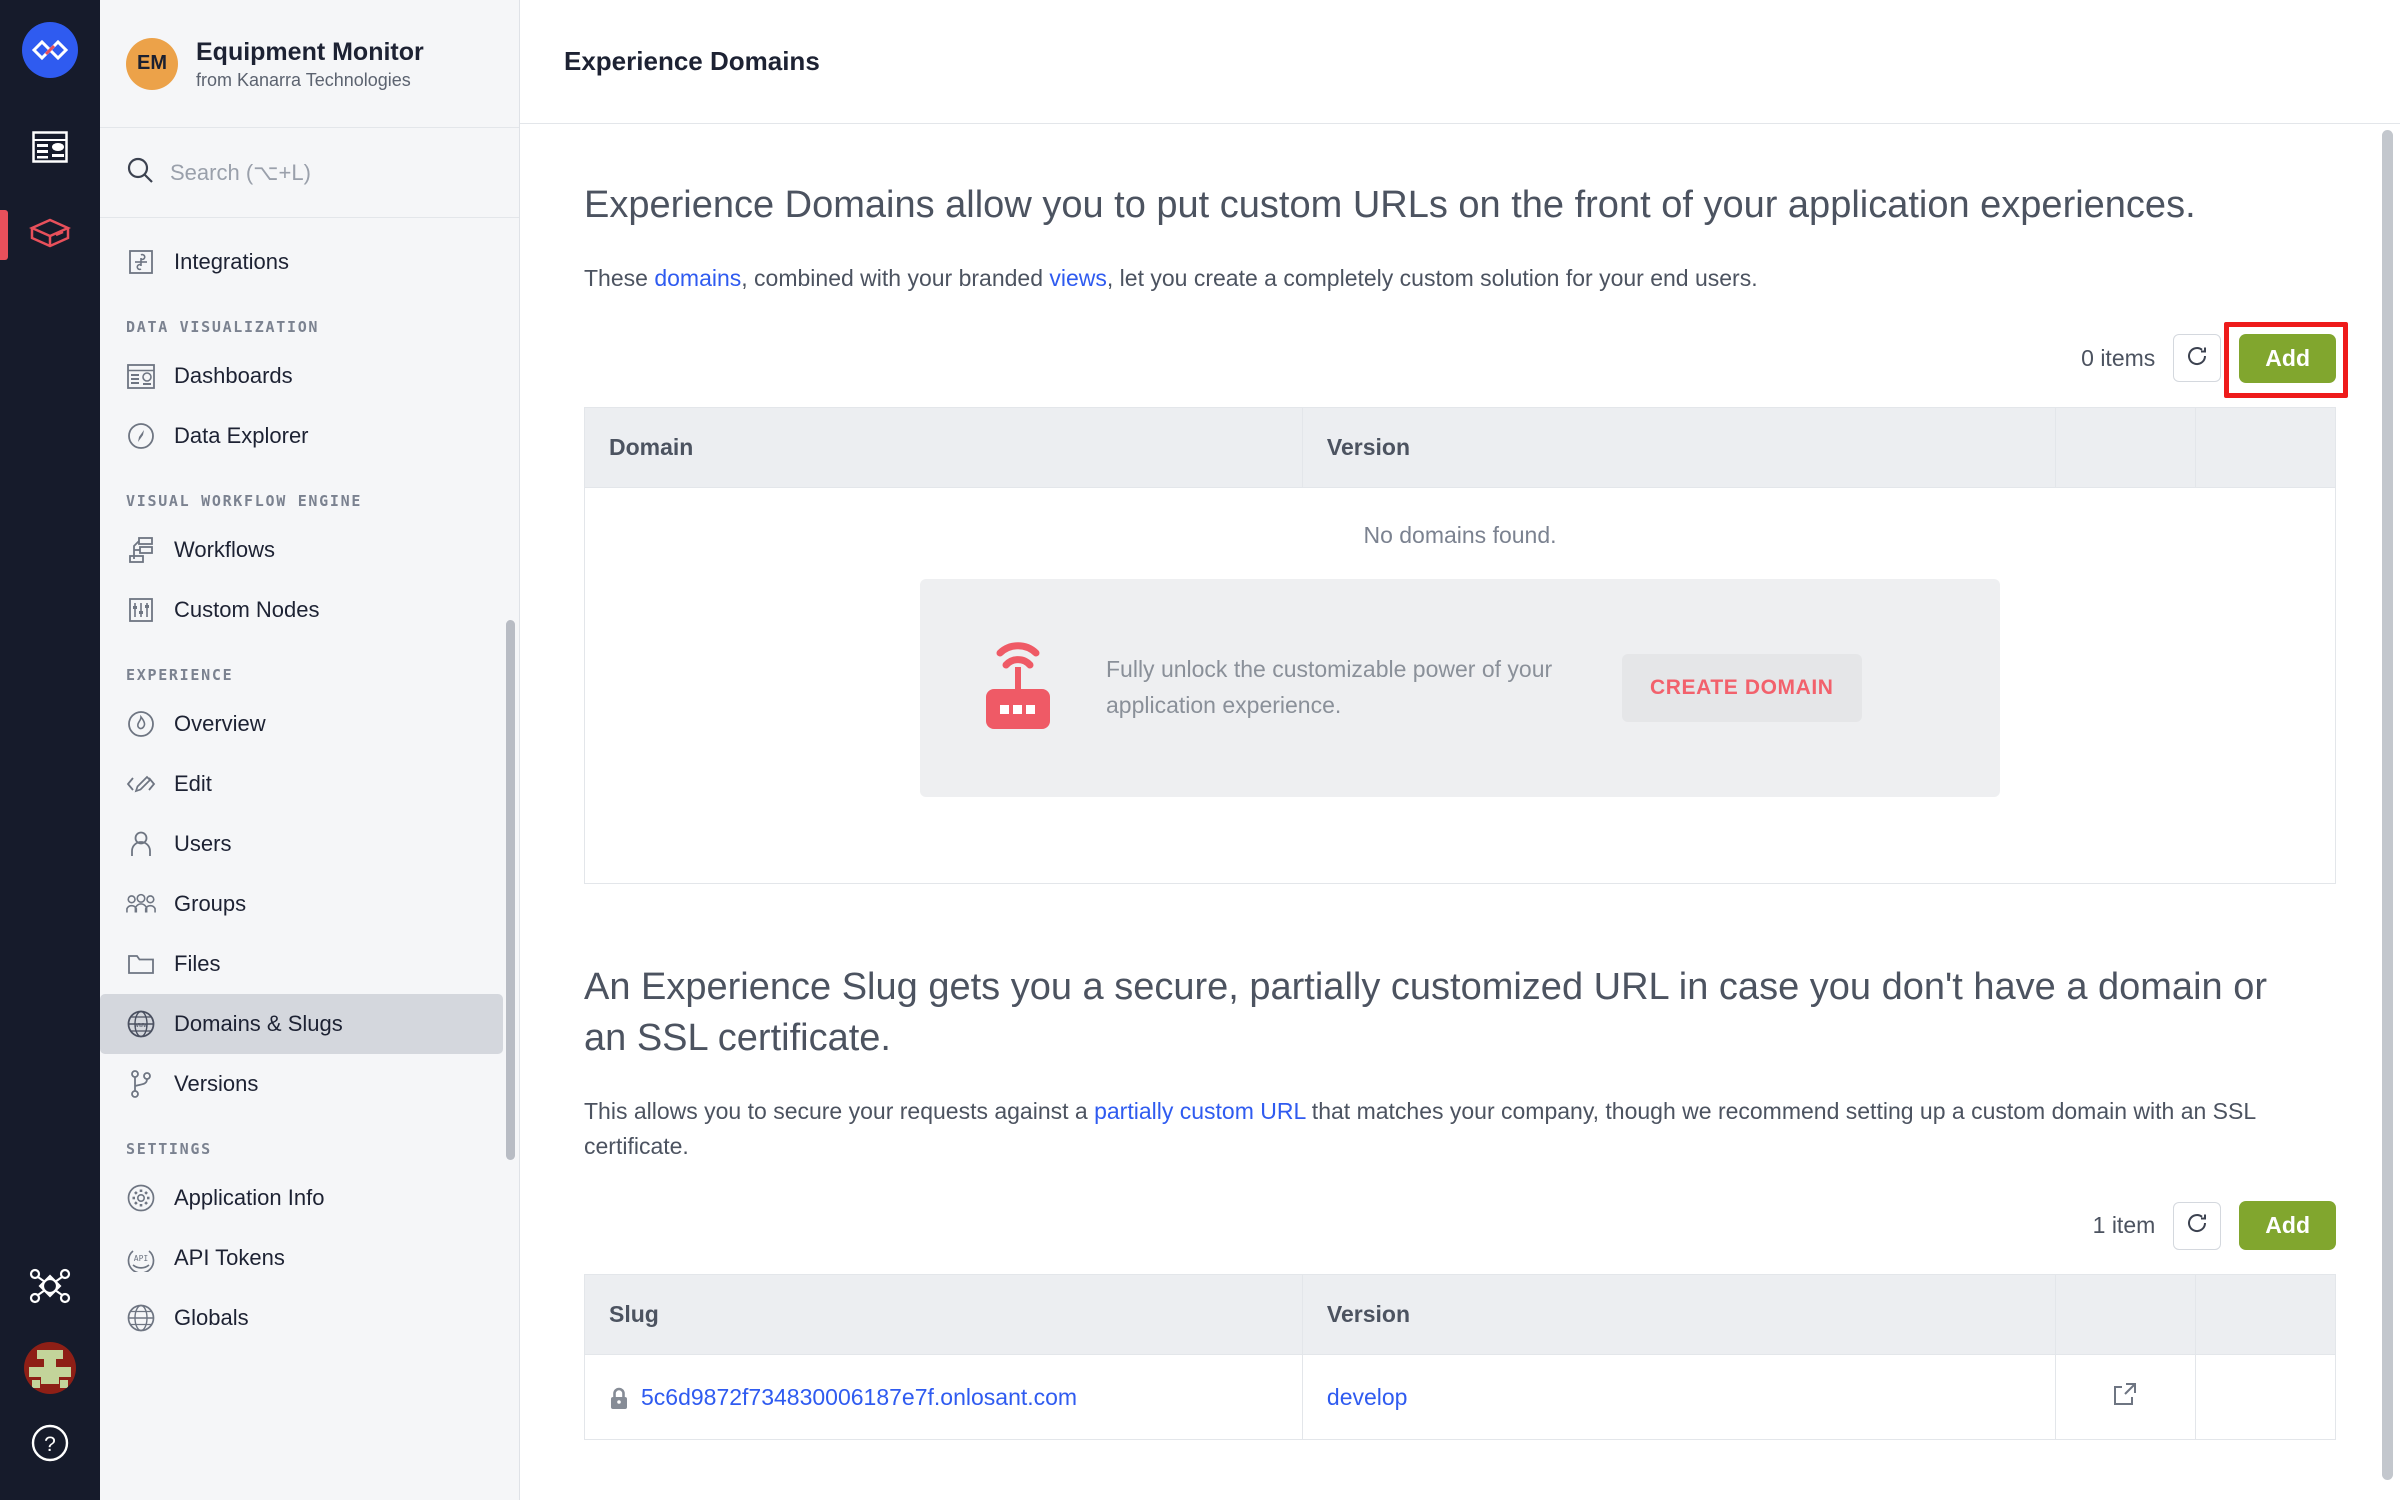 Image resolution: width=2400 pixels, height=1500 pixels. What do you see at coordinates (141, 550) in the screenshot?
I see `workflow-icon` at bounding box center [141, 550].